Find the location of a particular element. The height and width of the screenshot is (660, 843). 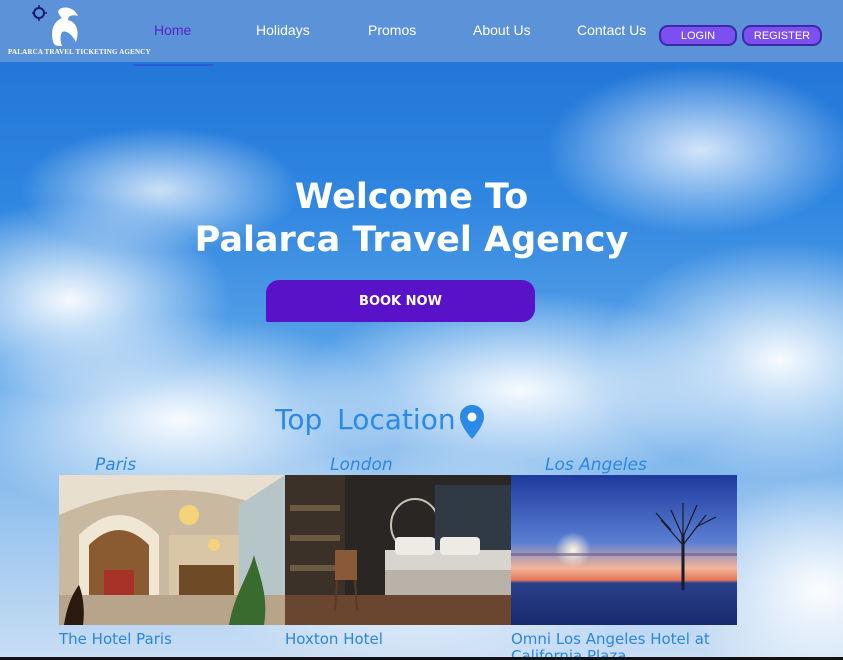

nav-contact-us: Contact Us is located at coordinates (611, 30).